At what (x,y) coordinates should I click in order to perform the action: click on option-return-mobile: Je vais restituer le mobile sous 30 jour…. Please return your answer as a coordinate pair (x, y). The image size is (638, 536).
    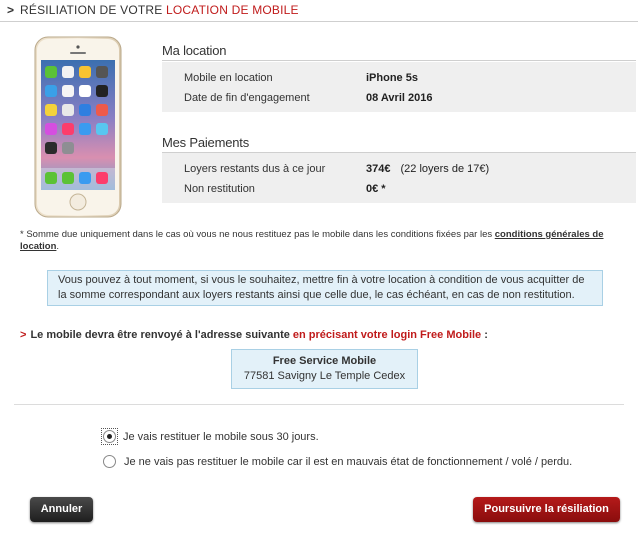
    Looking at the image, I should click on (210, 436).